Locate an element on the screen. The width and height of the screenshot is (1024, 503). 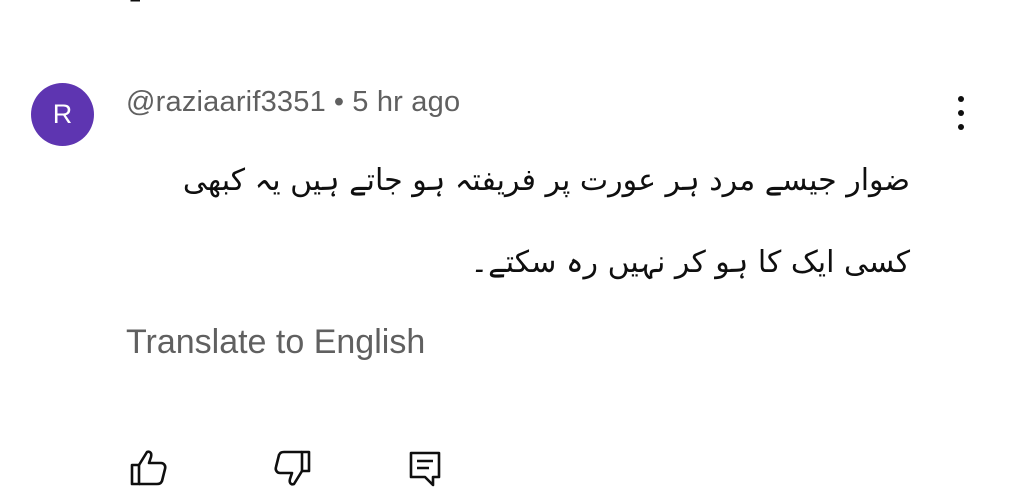
more-vertical-icon is located at coordinates (961, 99).